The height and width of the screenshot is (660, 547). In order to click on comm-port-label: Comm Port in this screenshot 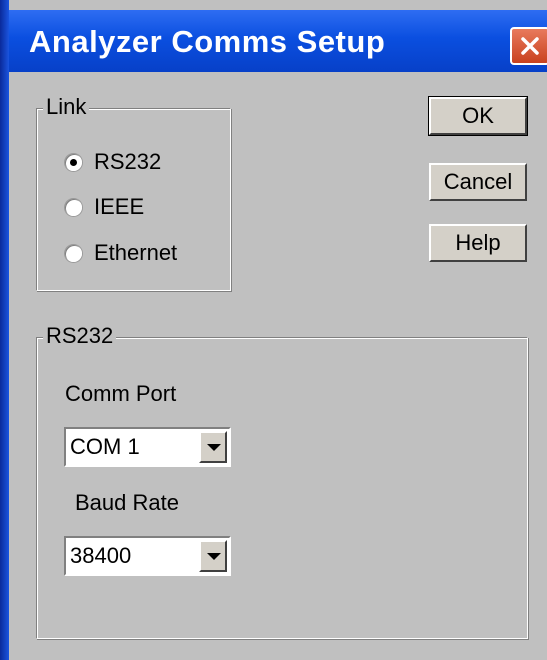, I will do `click(121, 393)`.